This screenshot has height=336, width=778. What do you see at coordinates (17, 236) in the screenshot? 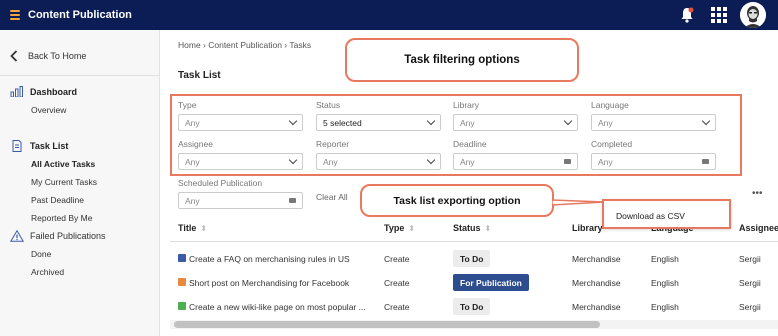
I see `warning-icon` at bounding box center [17, 236].